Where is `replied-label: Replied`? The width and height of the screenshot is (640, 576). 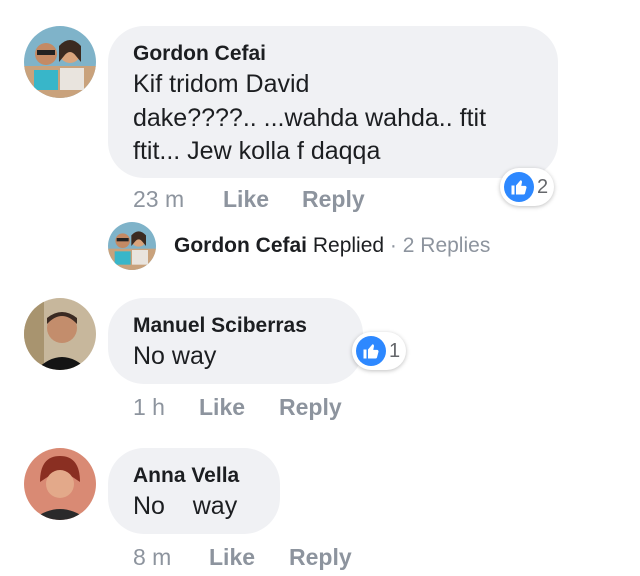 replied-label: Replied is located at coordinates (348, 245).